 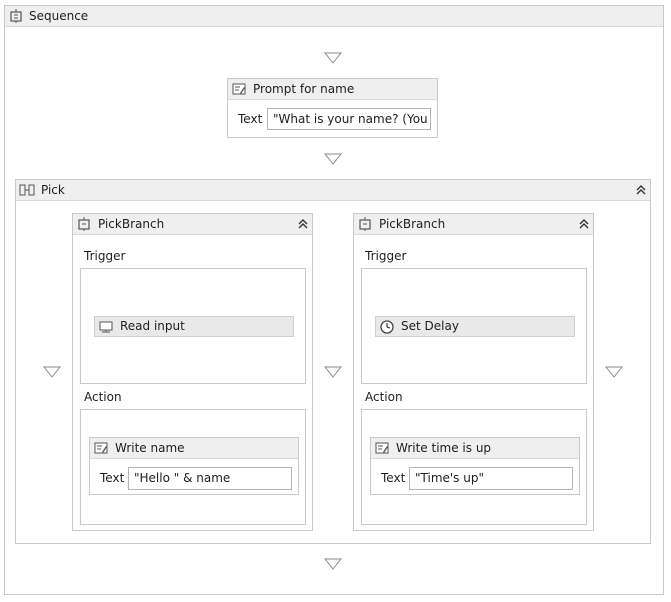 I want to click on pick-icon, so click(x=27, y=191).